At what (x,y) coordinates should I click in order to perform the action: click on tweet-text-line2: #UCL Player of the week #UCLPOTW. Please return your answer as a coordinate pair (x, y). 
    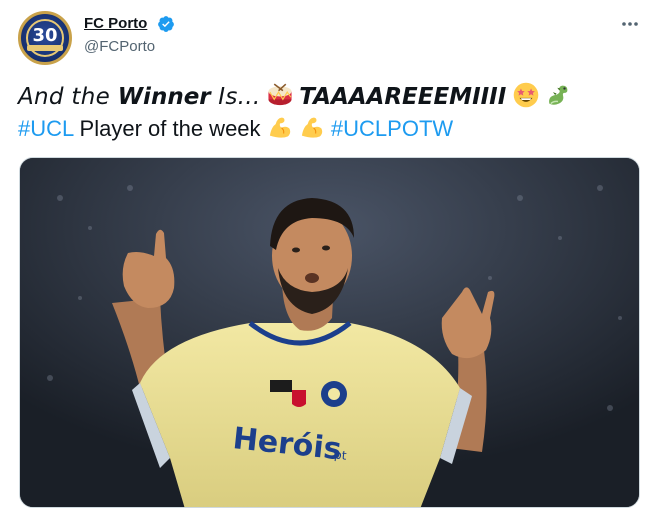
    Looking at the image, I should click on (235, 128).